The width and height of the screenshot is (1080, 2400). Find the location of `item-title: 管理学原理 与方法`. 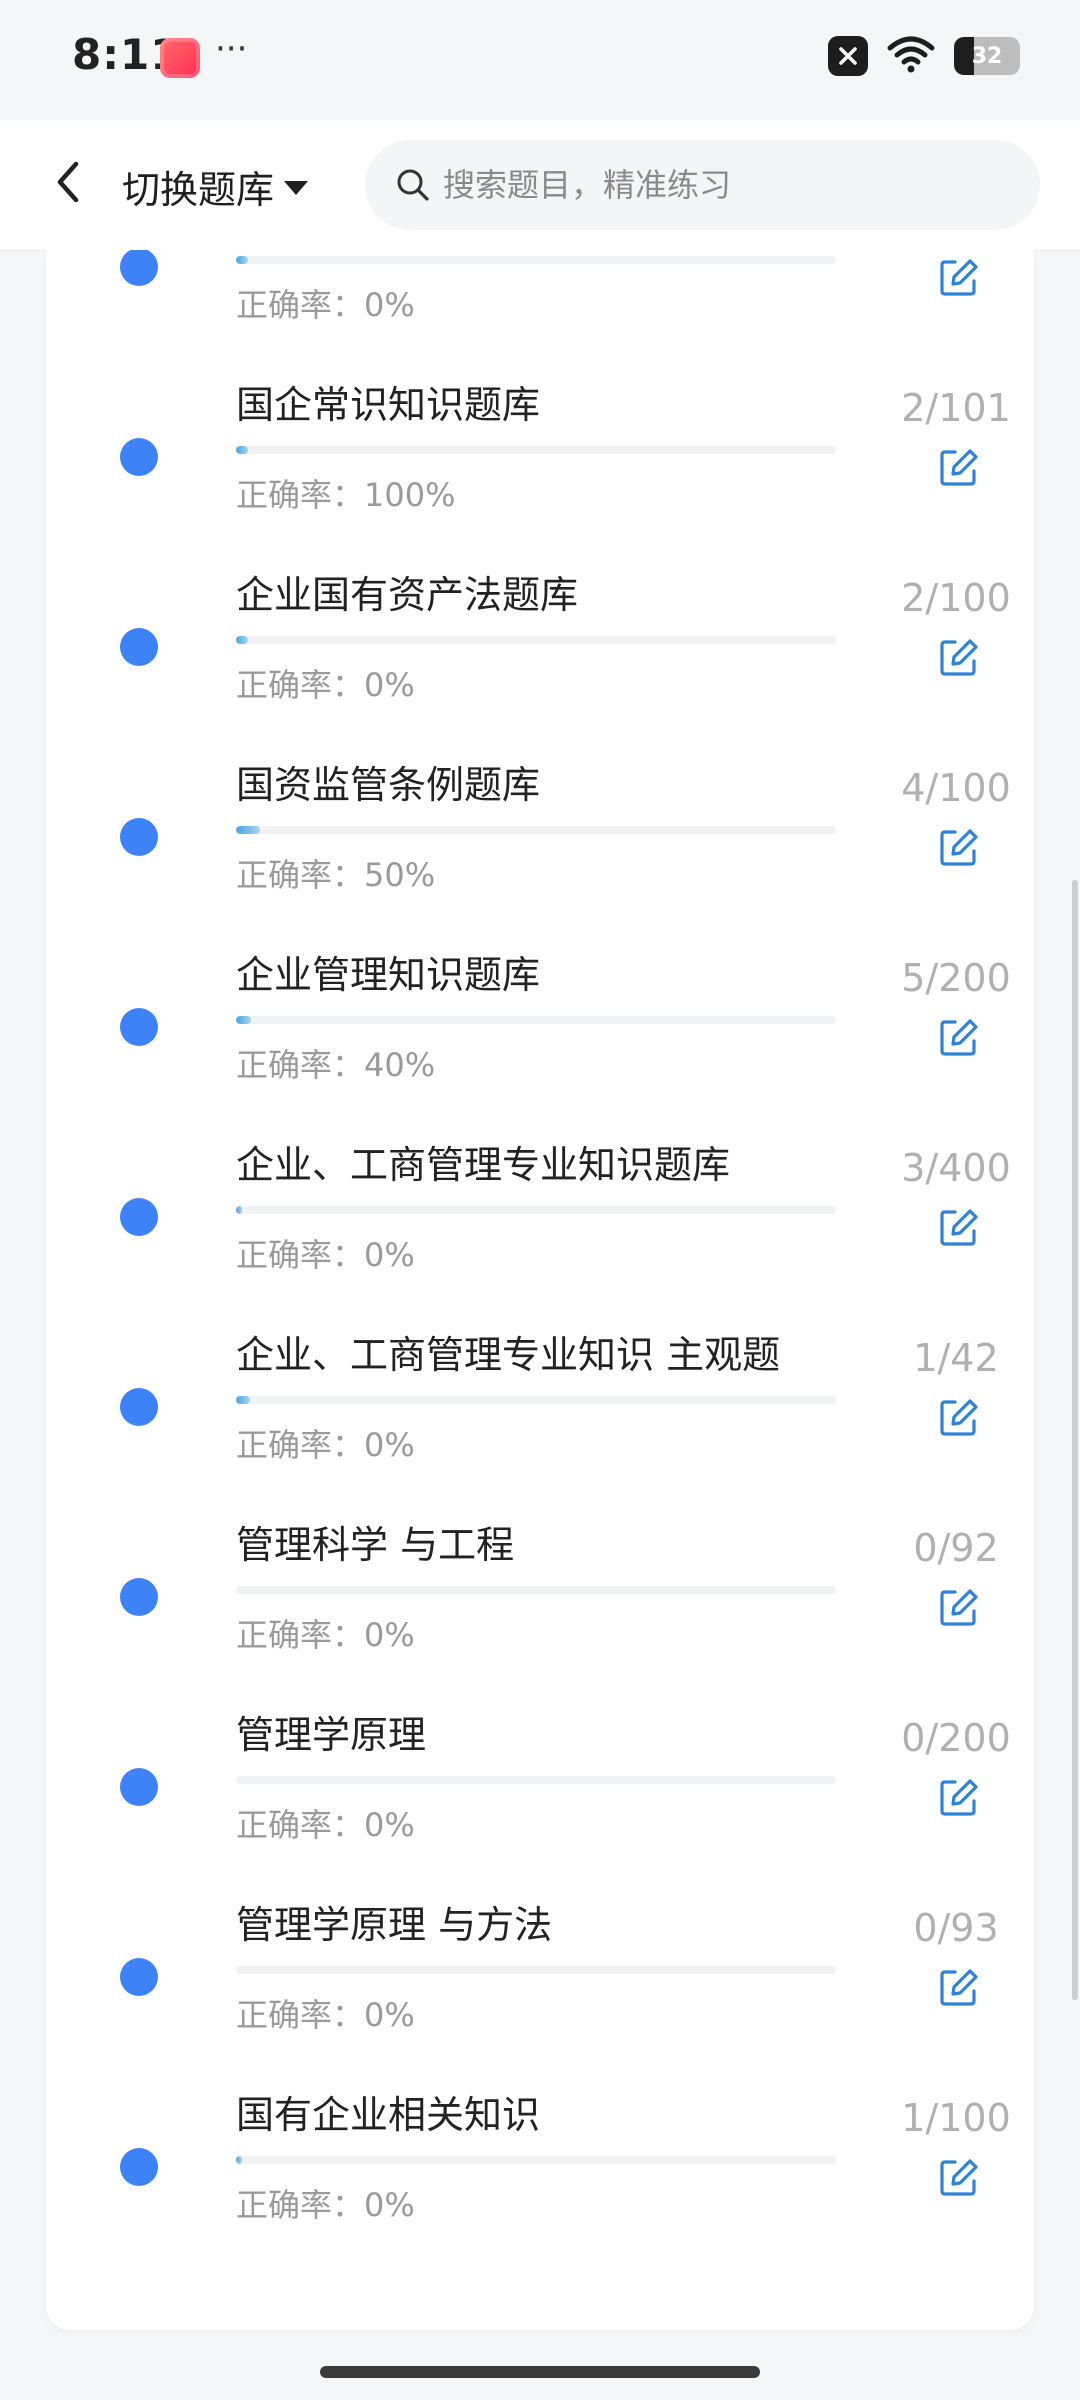

item-title: 管理学原理 与方法 is located at coordinates (394, 1925).